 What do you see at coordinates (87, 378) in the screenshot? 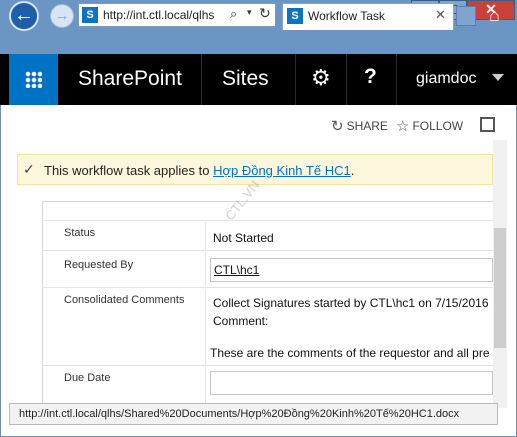
I see `due-date-label: Due Date` at bounding box center [87, 378].